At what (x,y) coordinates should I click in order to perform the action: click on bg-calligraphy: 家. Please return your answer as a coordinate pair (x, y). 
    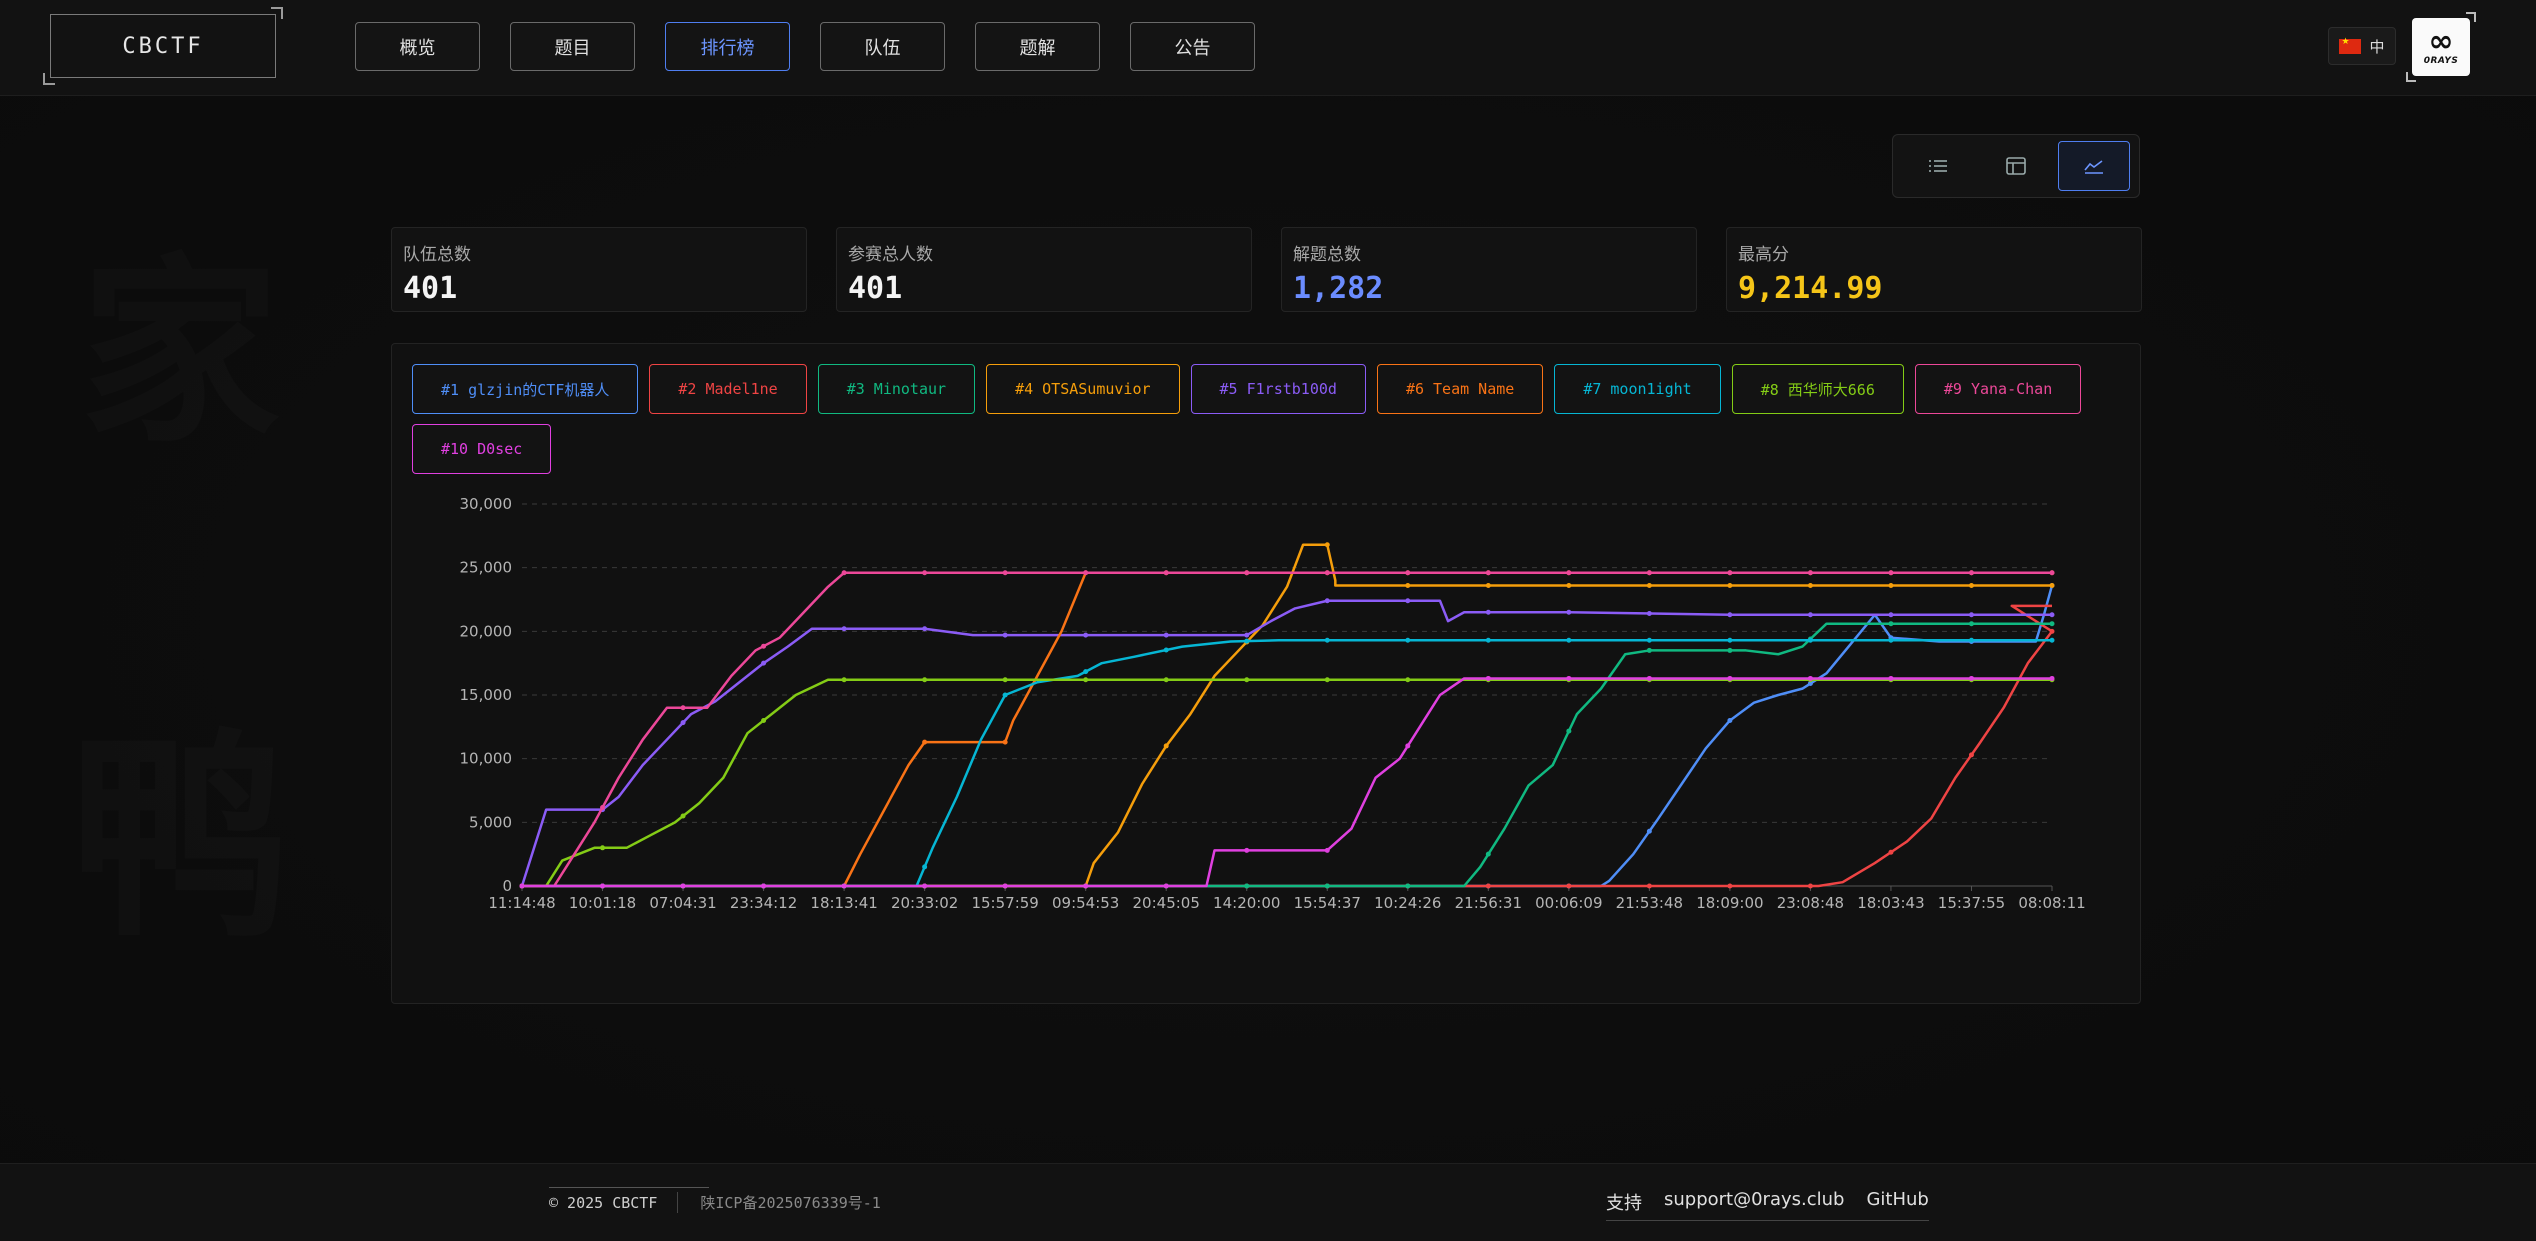
    Looking at the image, I should click on (180, 352).